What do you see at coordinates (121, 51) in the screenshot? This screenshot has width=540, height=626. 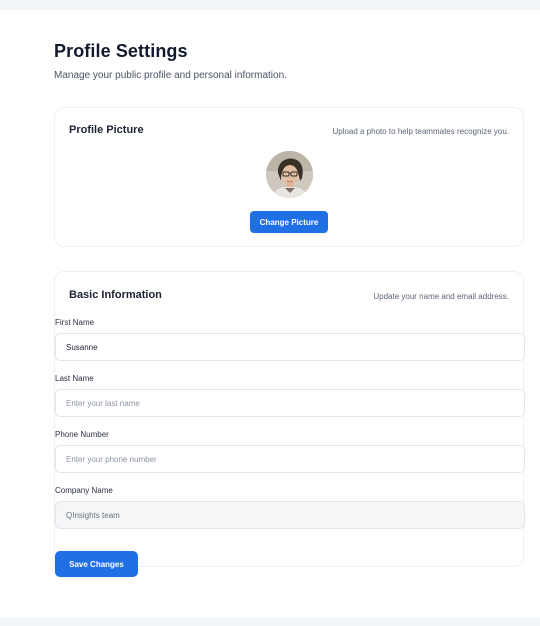 I see `page-title: Profile Settings` at bounding box center [121, 51].